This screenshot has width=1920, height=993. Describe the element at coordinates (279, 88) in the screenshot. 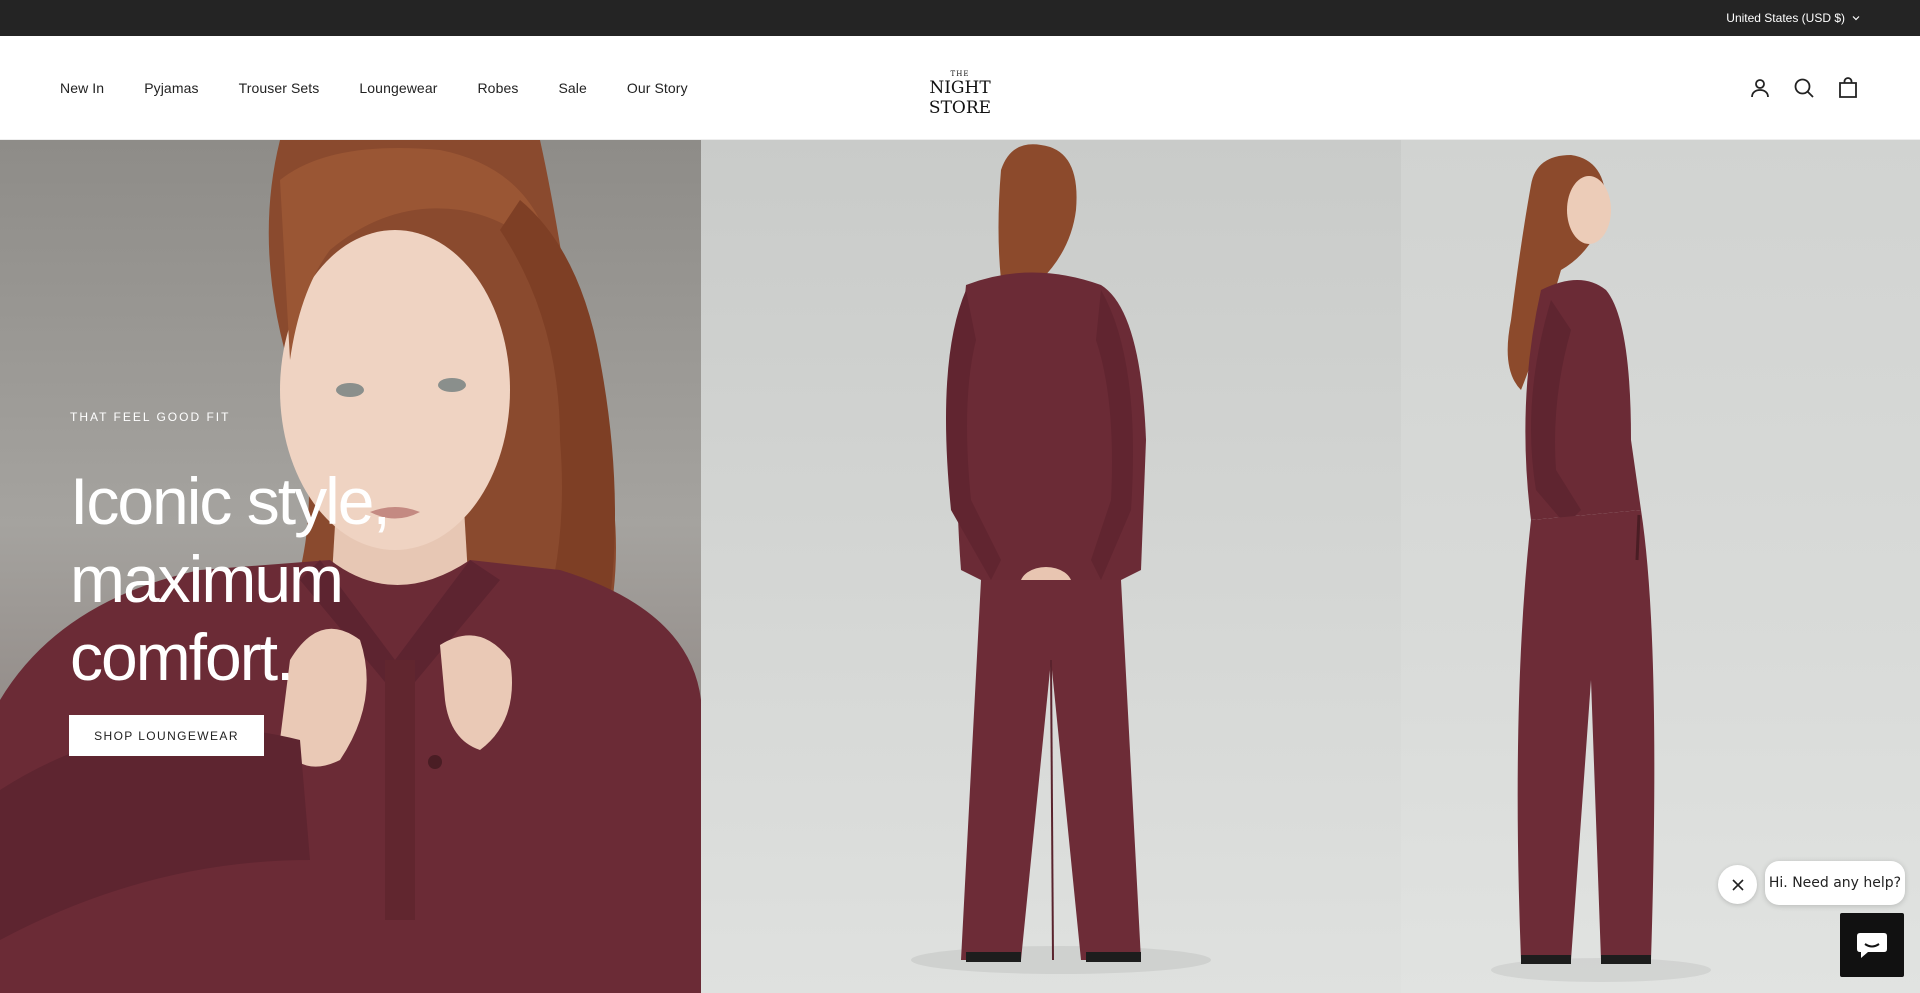

I see `nav-item-trouser-sets: Trouser Sets` at that location.